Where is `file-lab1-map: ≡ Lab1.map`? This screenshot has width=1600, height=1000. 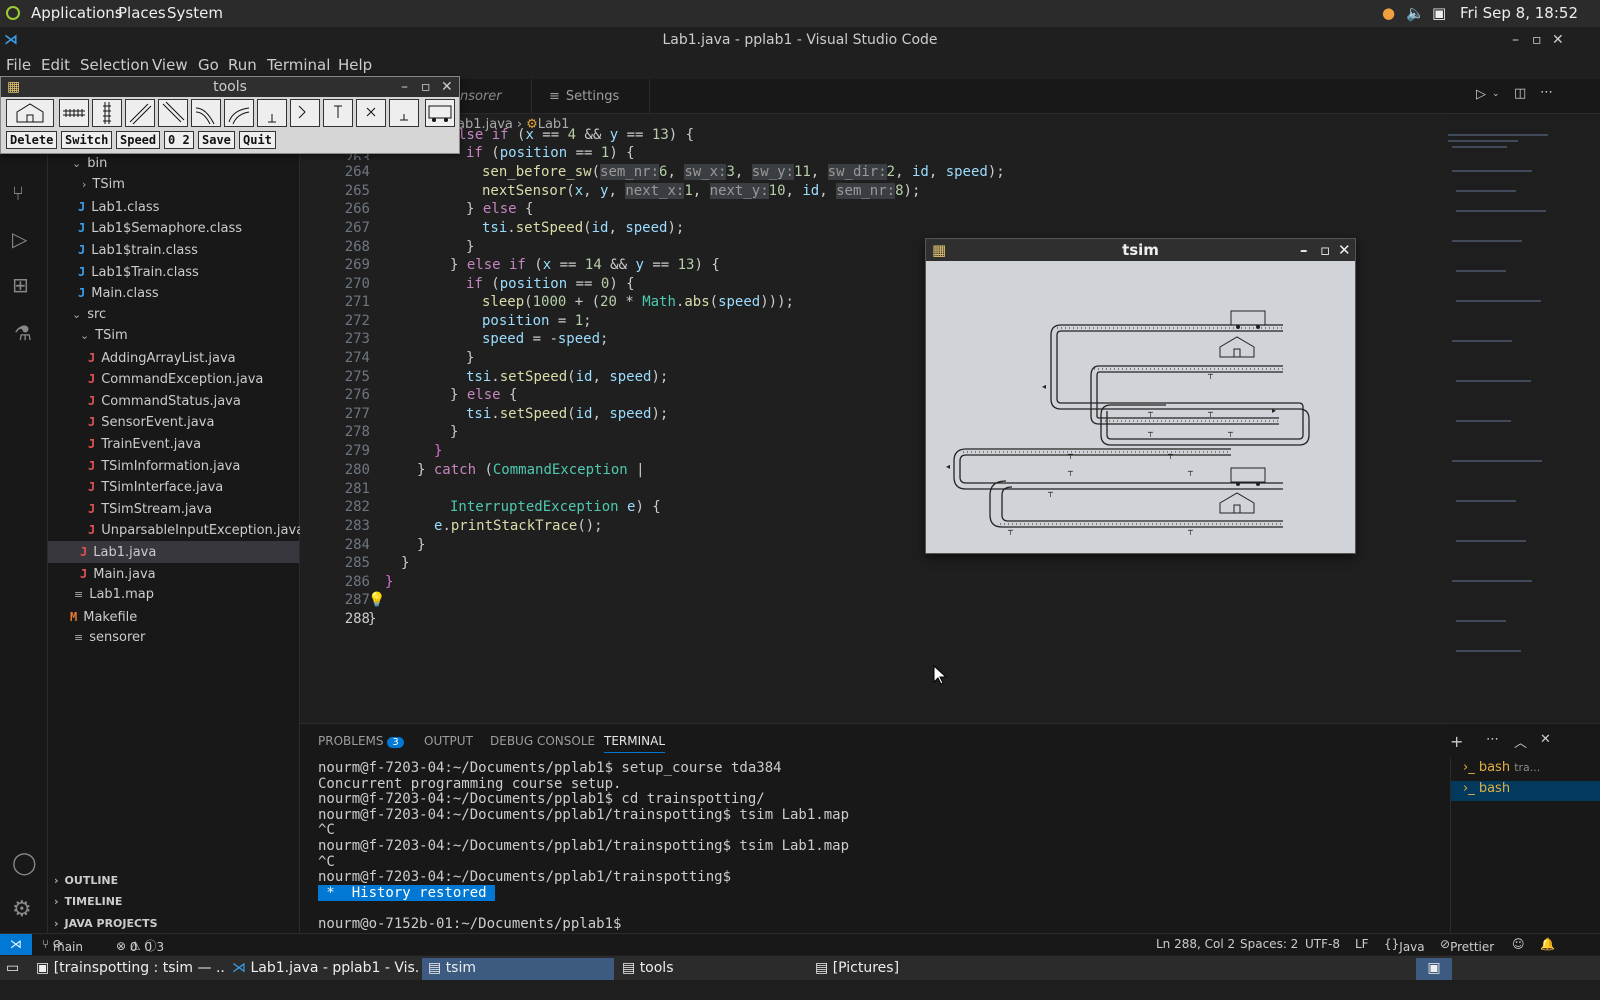 file-lab1-map: ≡ Lab1.map is located at coordinates (114, 595).